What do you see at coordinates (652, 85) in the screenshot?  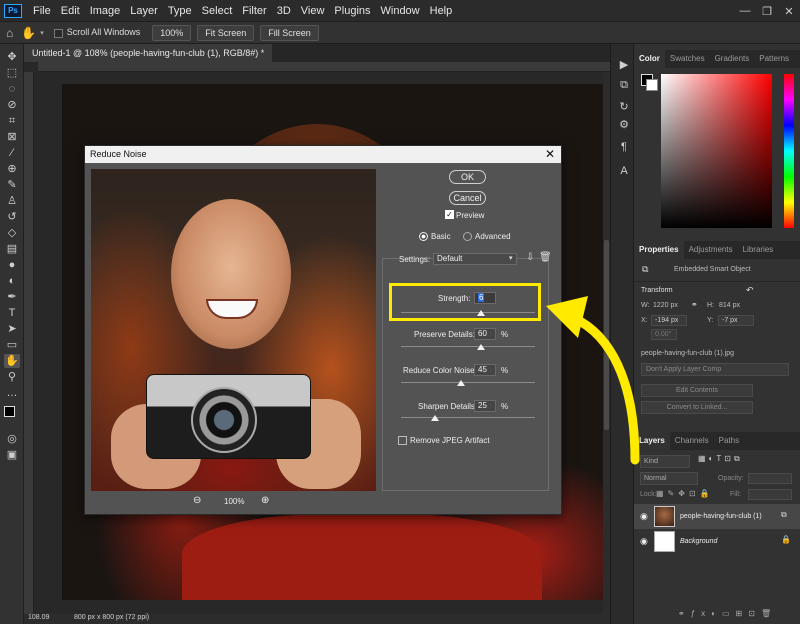 I see `color-background-swatch` at bounding box center [652, 85].